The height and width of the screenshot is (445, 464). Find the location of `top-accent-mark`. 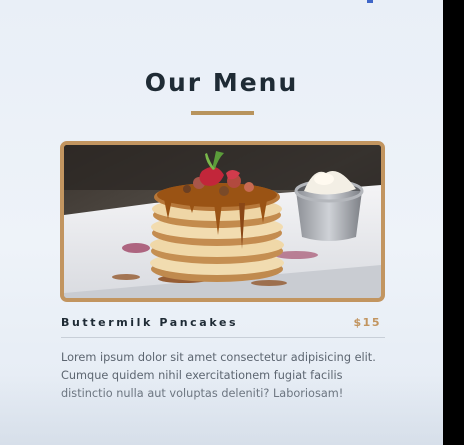

top-accent-mark is located at coordinates (370, 1).